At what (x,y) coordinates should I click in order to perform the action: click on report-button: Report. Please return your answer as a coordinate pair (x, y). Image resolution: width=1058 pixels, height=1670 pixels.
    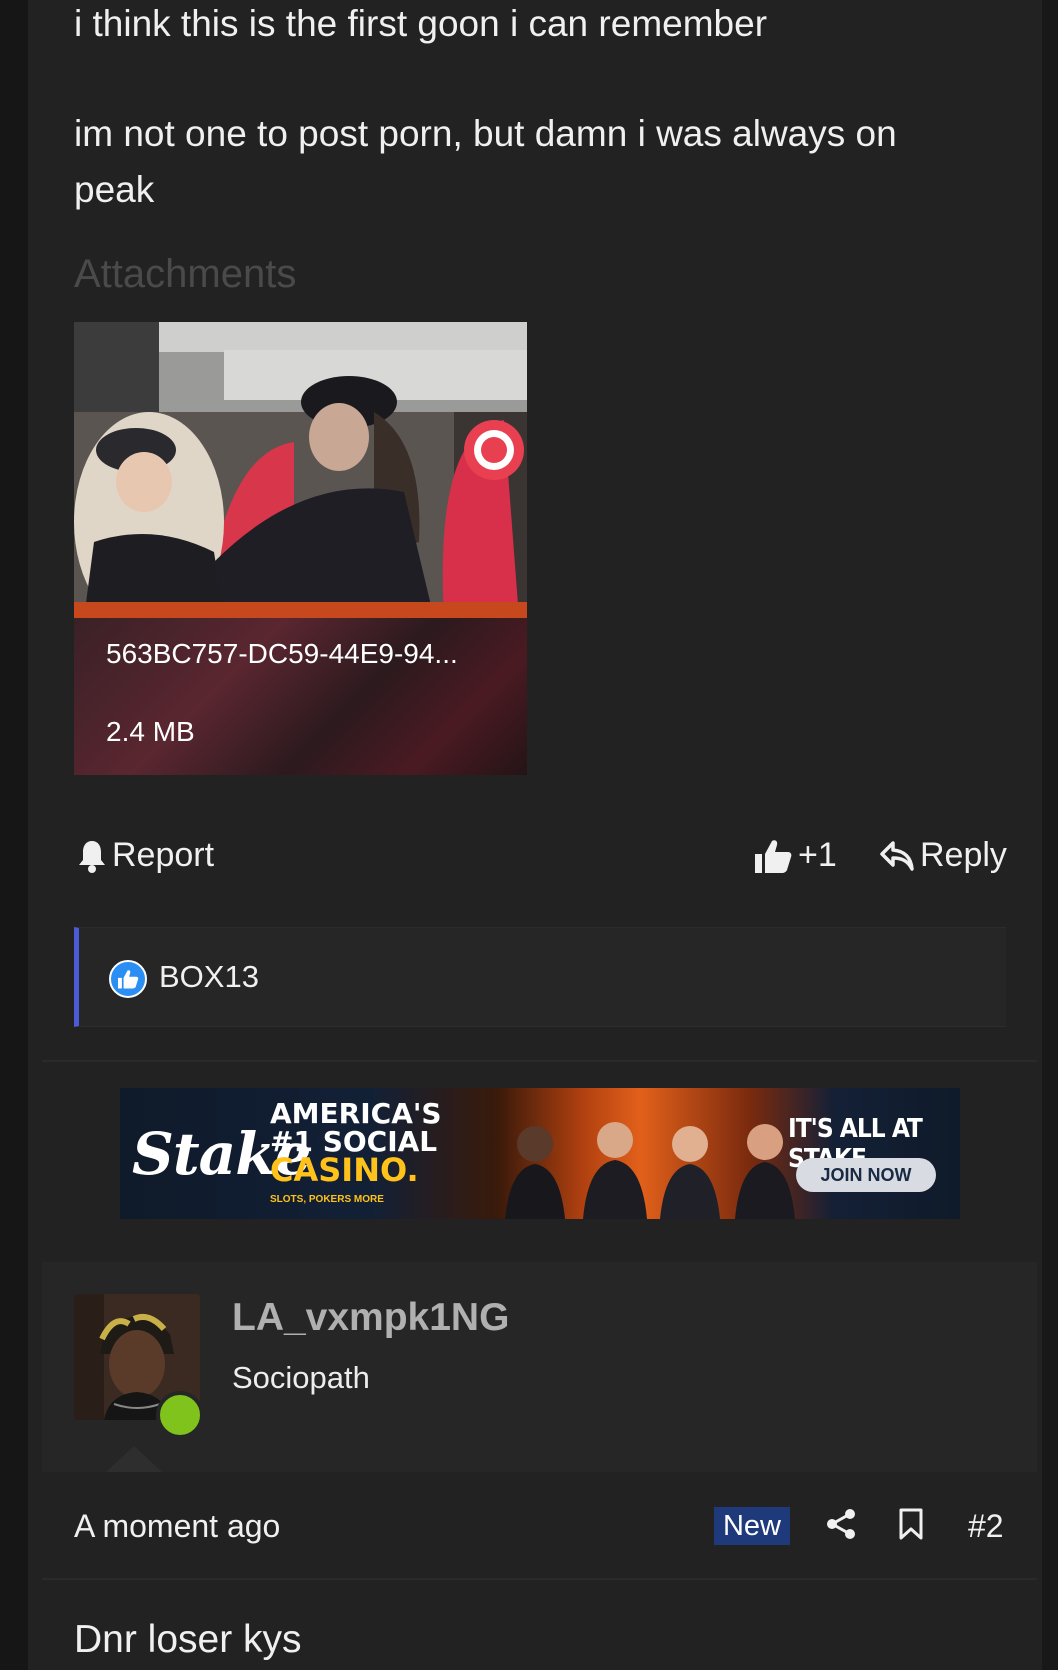
    Looking at the image, I should click on (146, 855).